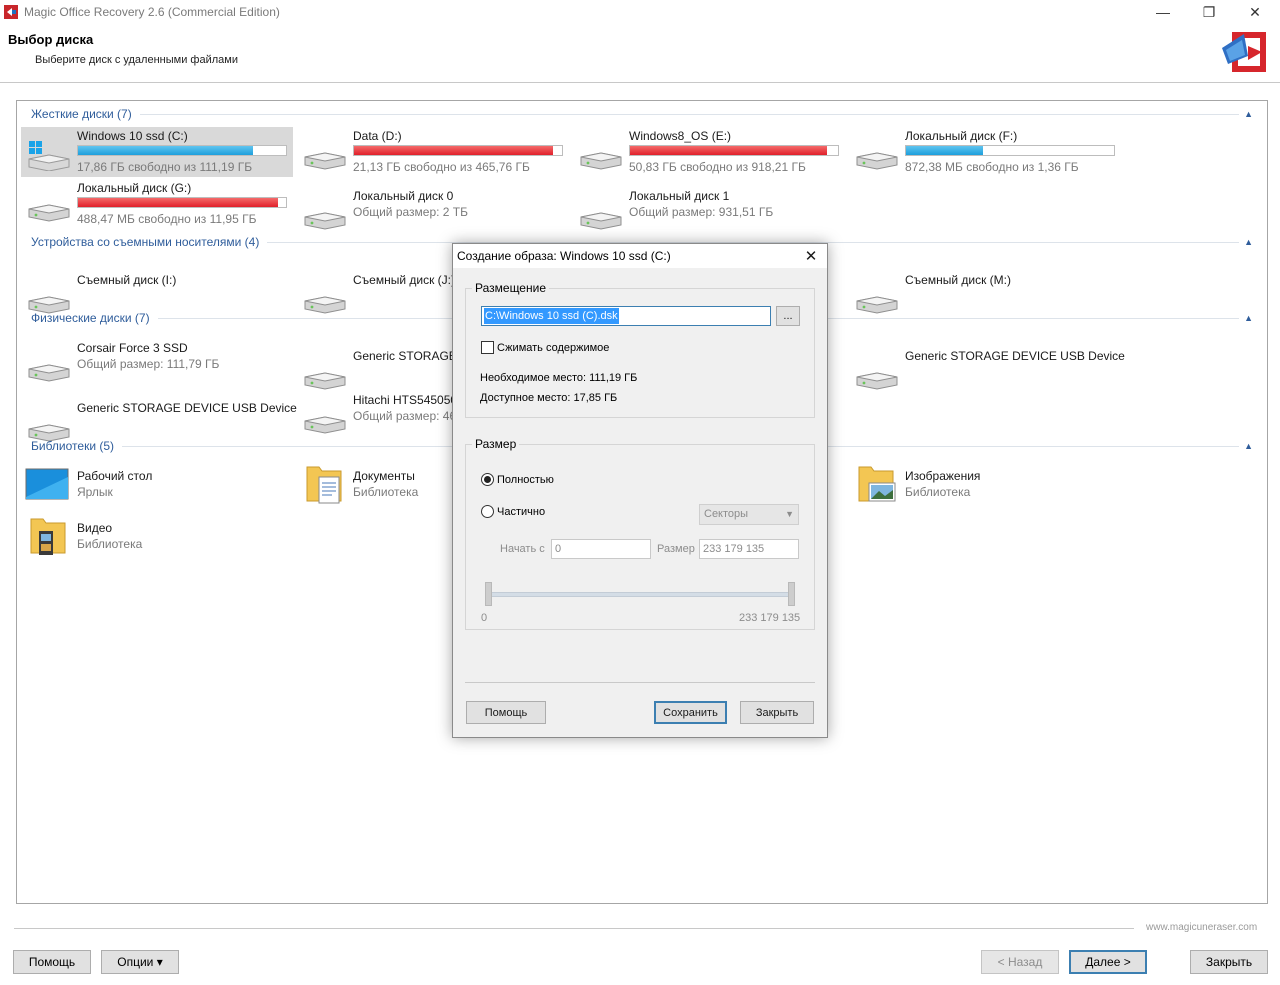 This screenshot has width=1280, height=985. I want to click on partial-radio, so click(487, 511).